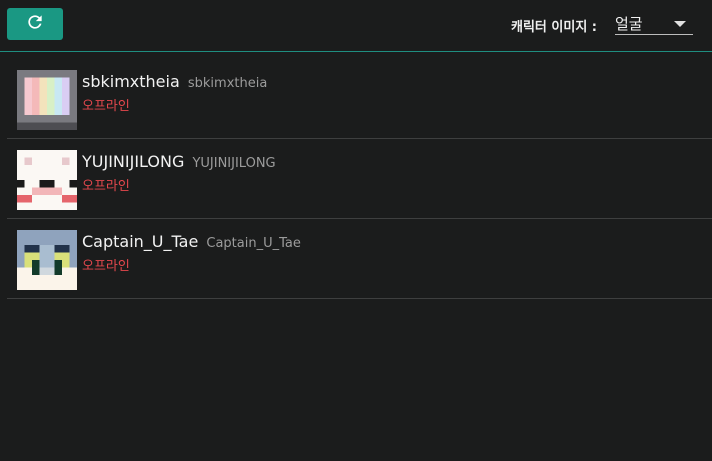  I want to click on refresh-button, so click(35, 24).